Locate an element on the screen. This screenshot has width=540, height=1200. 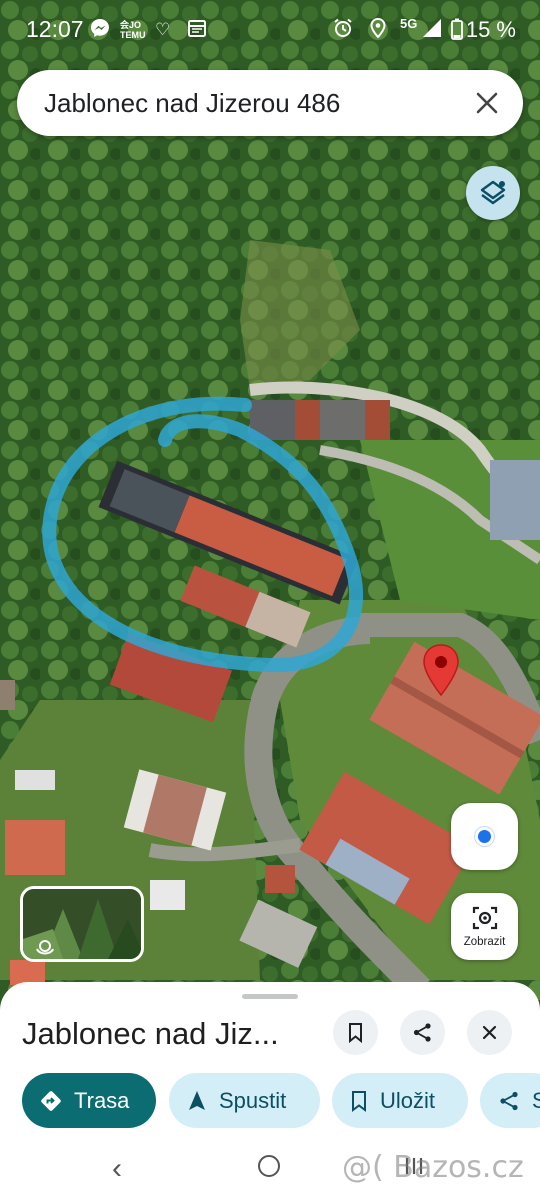
save-place-button is located at coordinates (355, 1032).